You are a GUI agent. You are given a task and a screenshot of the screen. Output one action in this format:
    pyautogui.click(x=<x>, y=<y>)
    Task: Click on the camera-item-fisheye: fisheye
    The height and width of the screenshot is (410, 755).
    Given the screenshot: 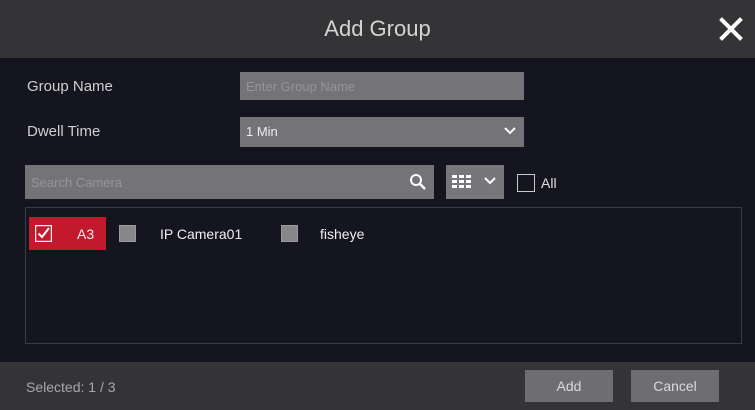 What is the action you would take?
    pyautogui.click(x=331, y=233)
    